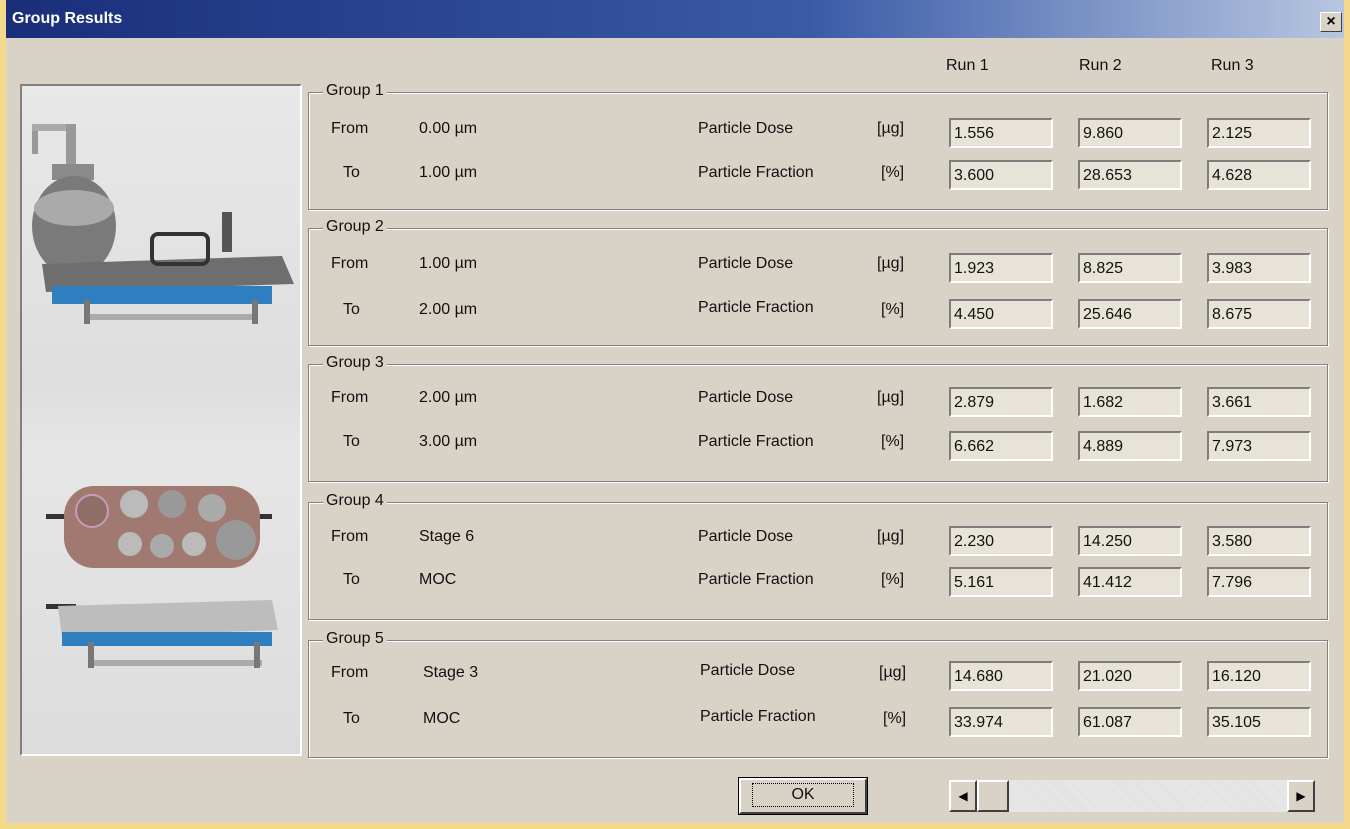  What do you see at coordinates (1259, 175) in the screenshot?
I see `fraction-run3-field: 4.628` at bounding box center [1259, 175].